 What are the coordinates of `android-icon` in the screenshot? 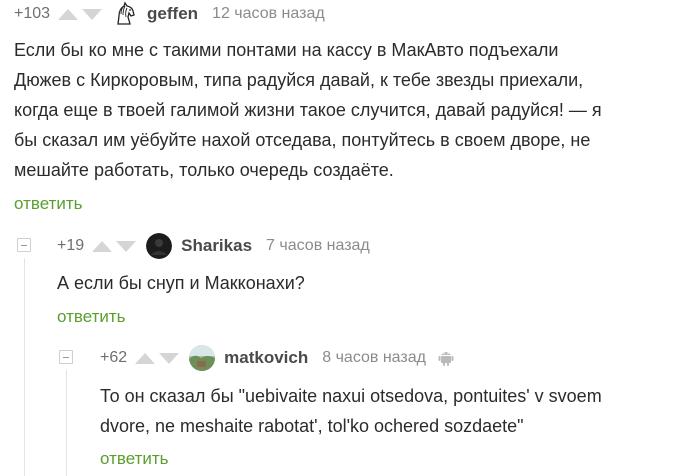 It's located at (446, 359).